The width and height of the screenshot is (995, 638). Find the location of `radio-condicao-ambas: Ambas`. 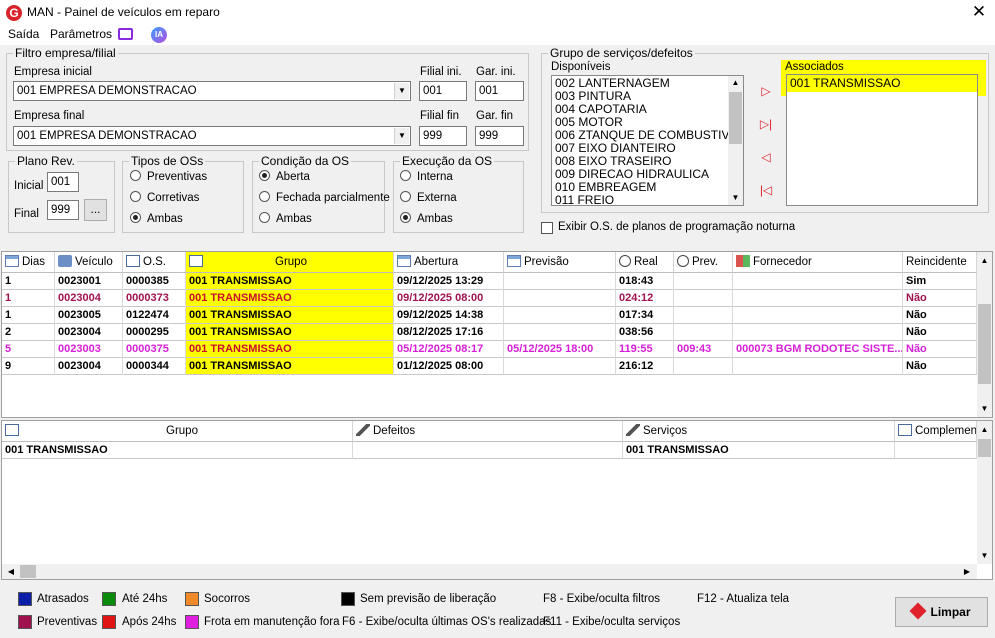

radio-condicao-ambas: Ambas is located at coordinates (285, 219).